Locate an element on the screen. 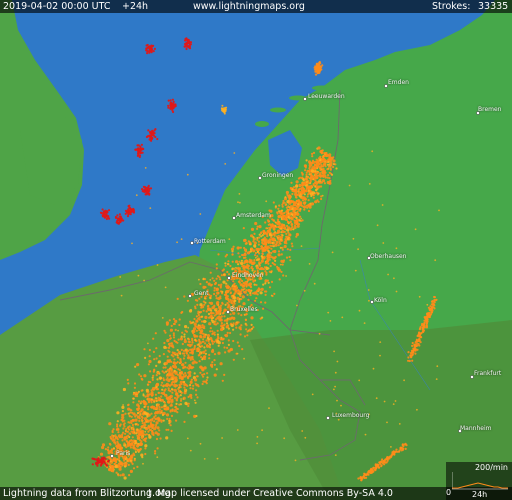 The width and height of the screenshot is (512, 500). time-window: +24h is located at coordinates (135, 6).